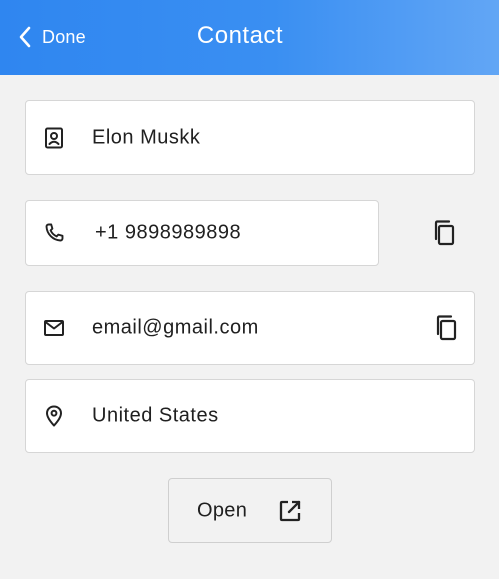  I want to click on email-field: email@gmail.com, so click(250, 328).